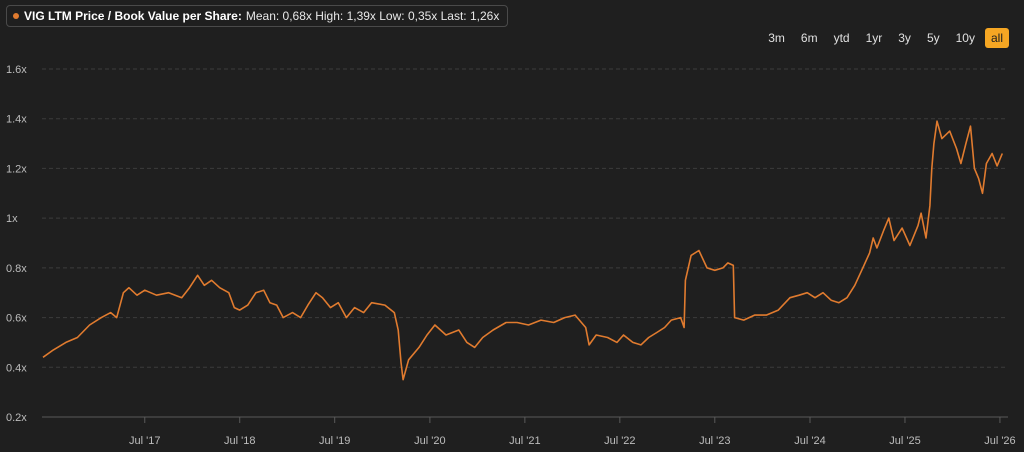 This screenshot has width=1024, height=452. I want to click on y-tick-label: 0.8x, so click(16, 269).